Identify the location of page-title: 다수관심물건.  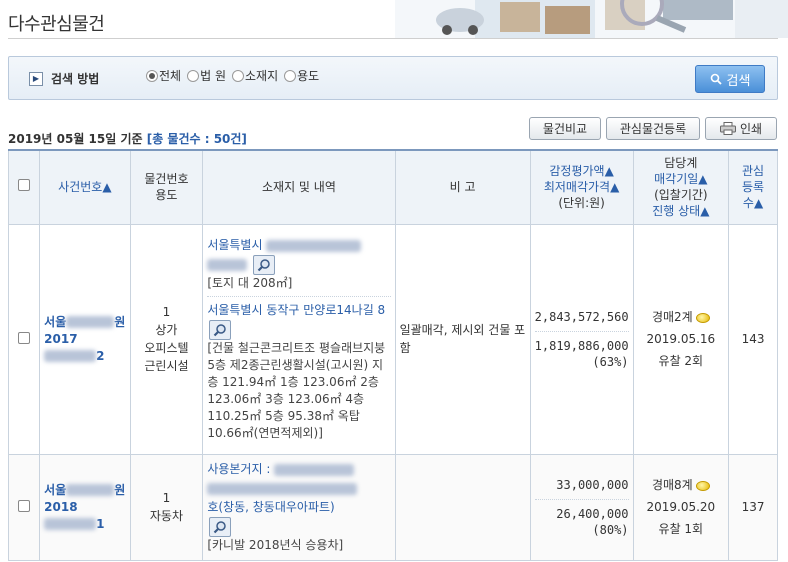
(56, 24).